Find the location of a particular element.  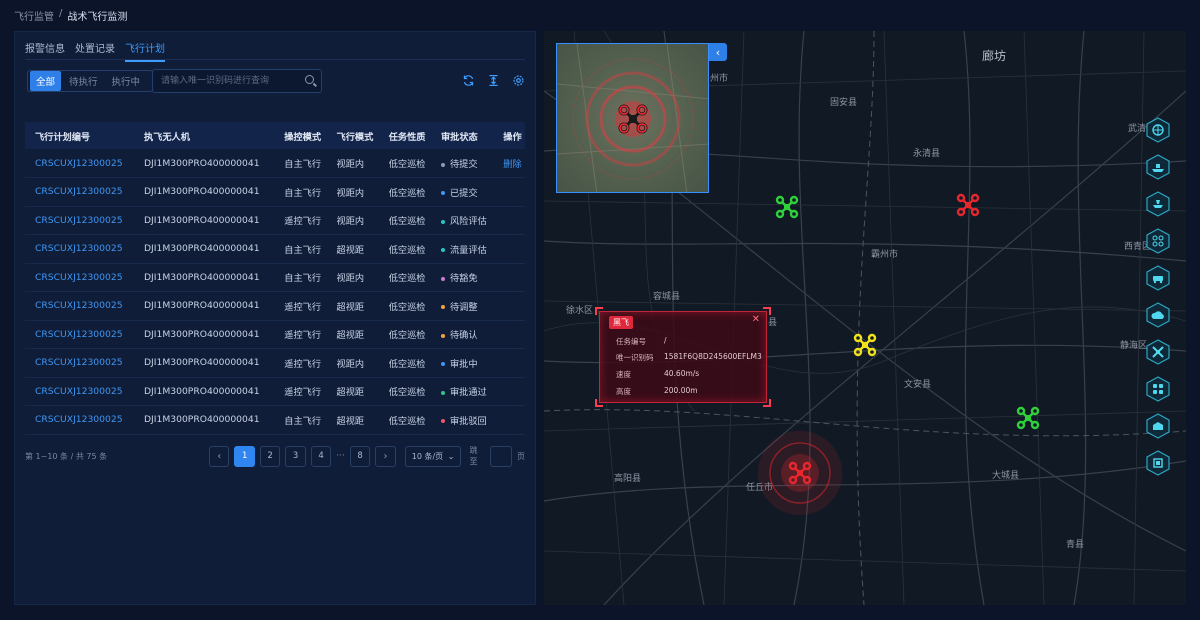

vehicle-icon is located at coordinates (1158, 278).